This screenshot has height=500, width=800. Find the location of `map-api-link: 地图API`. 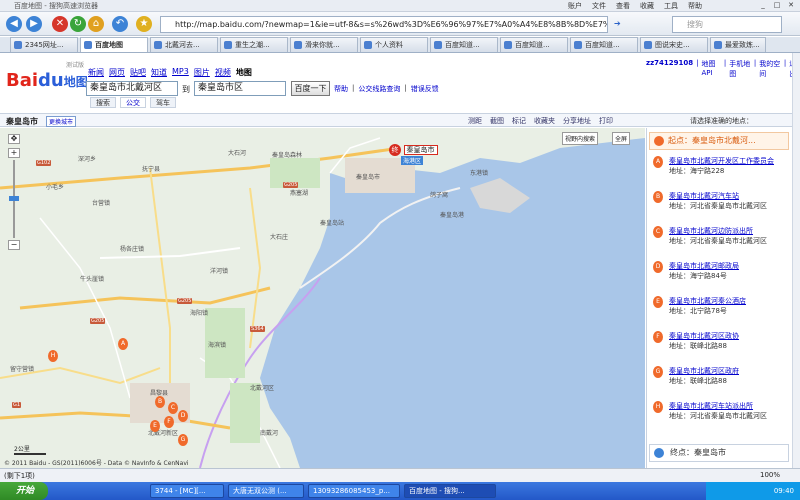

map-api-link: 地图API is located at coordinates (710, 69).